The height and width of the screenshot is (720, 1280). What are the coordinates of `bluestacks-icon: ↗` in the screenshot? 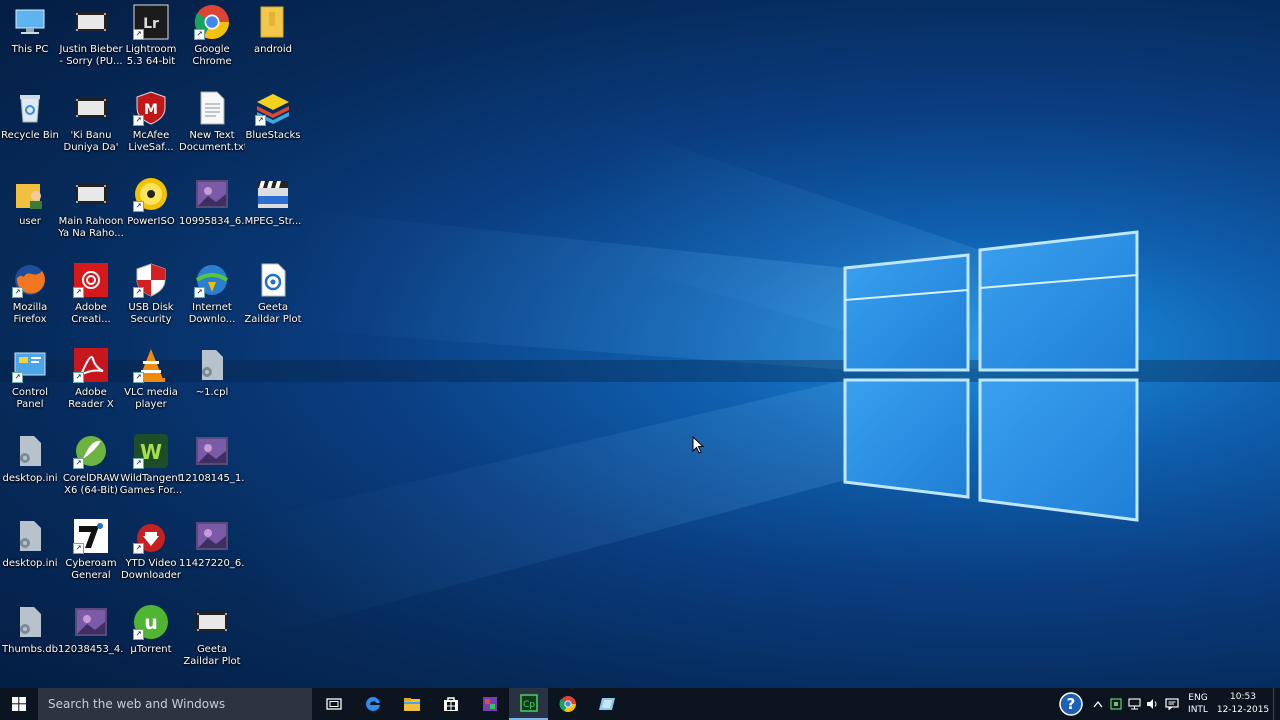 It's located at (273, 108).